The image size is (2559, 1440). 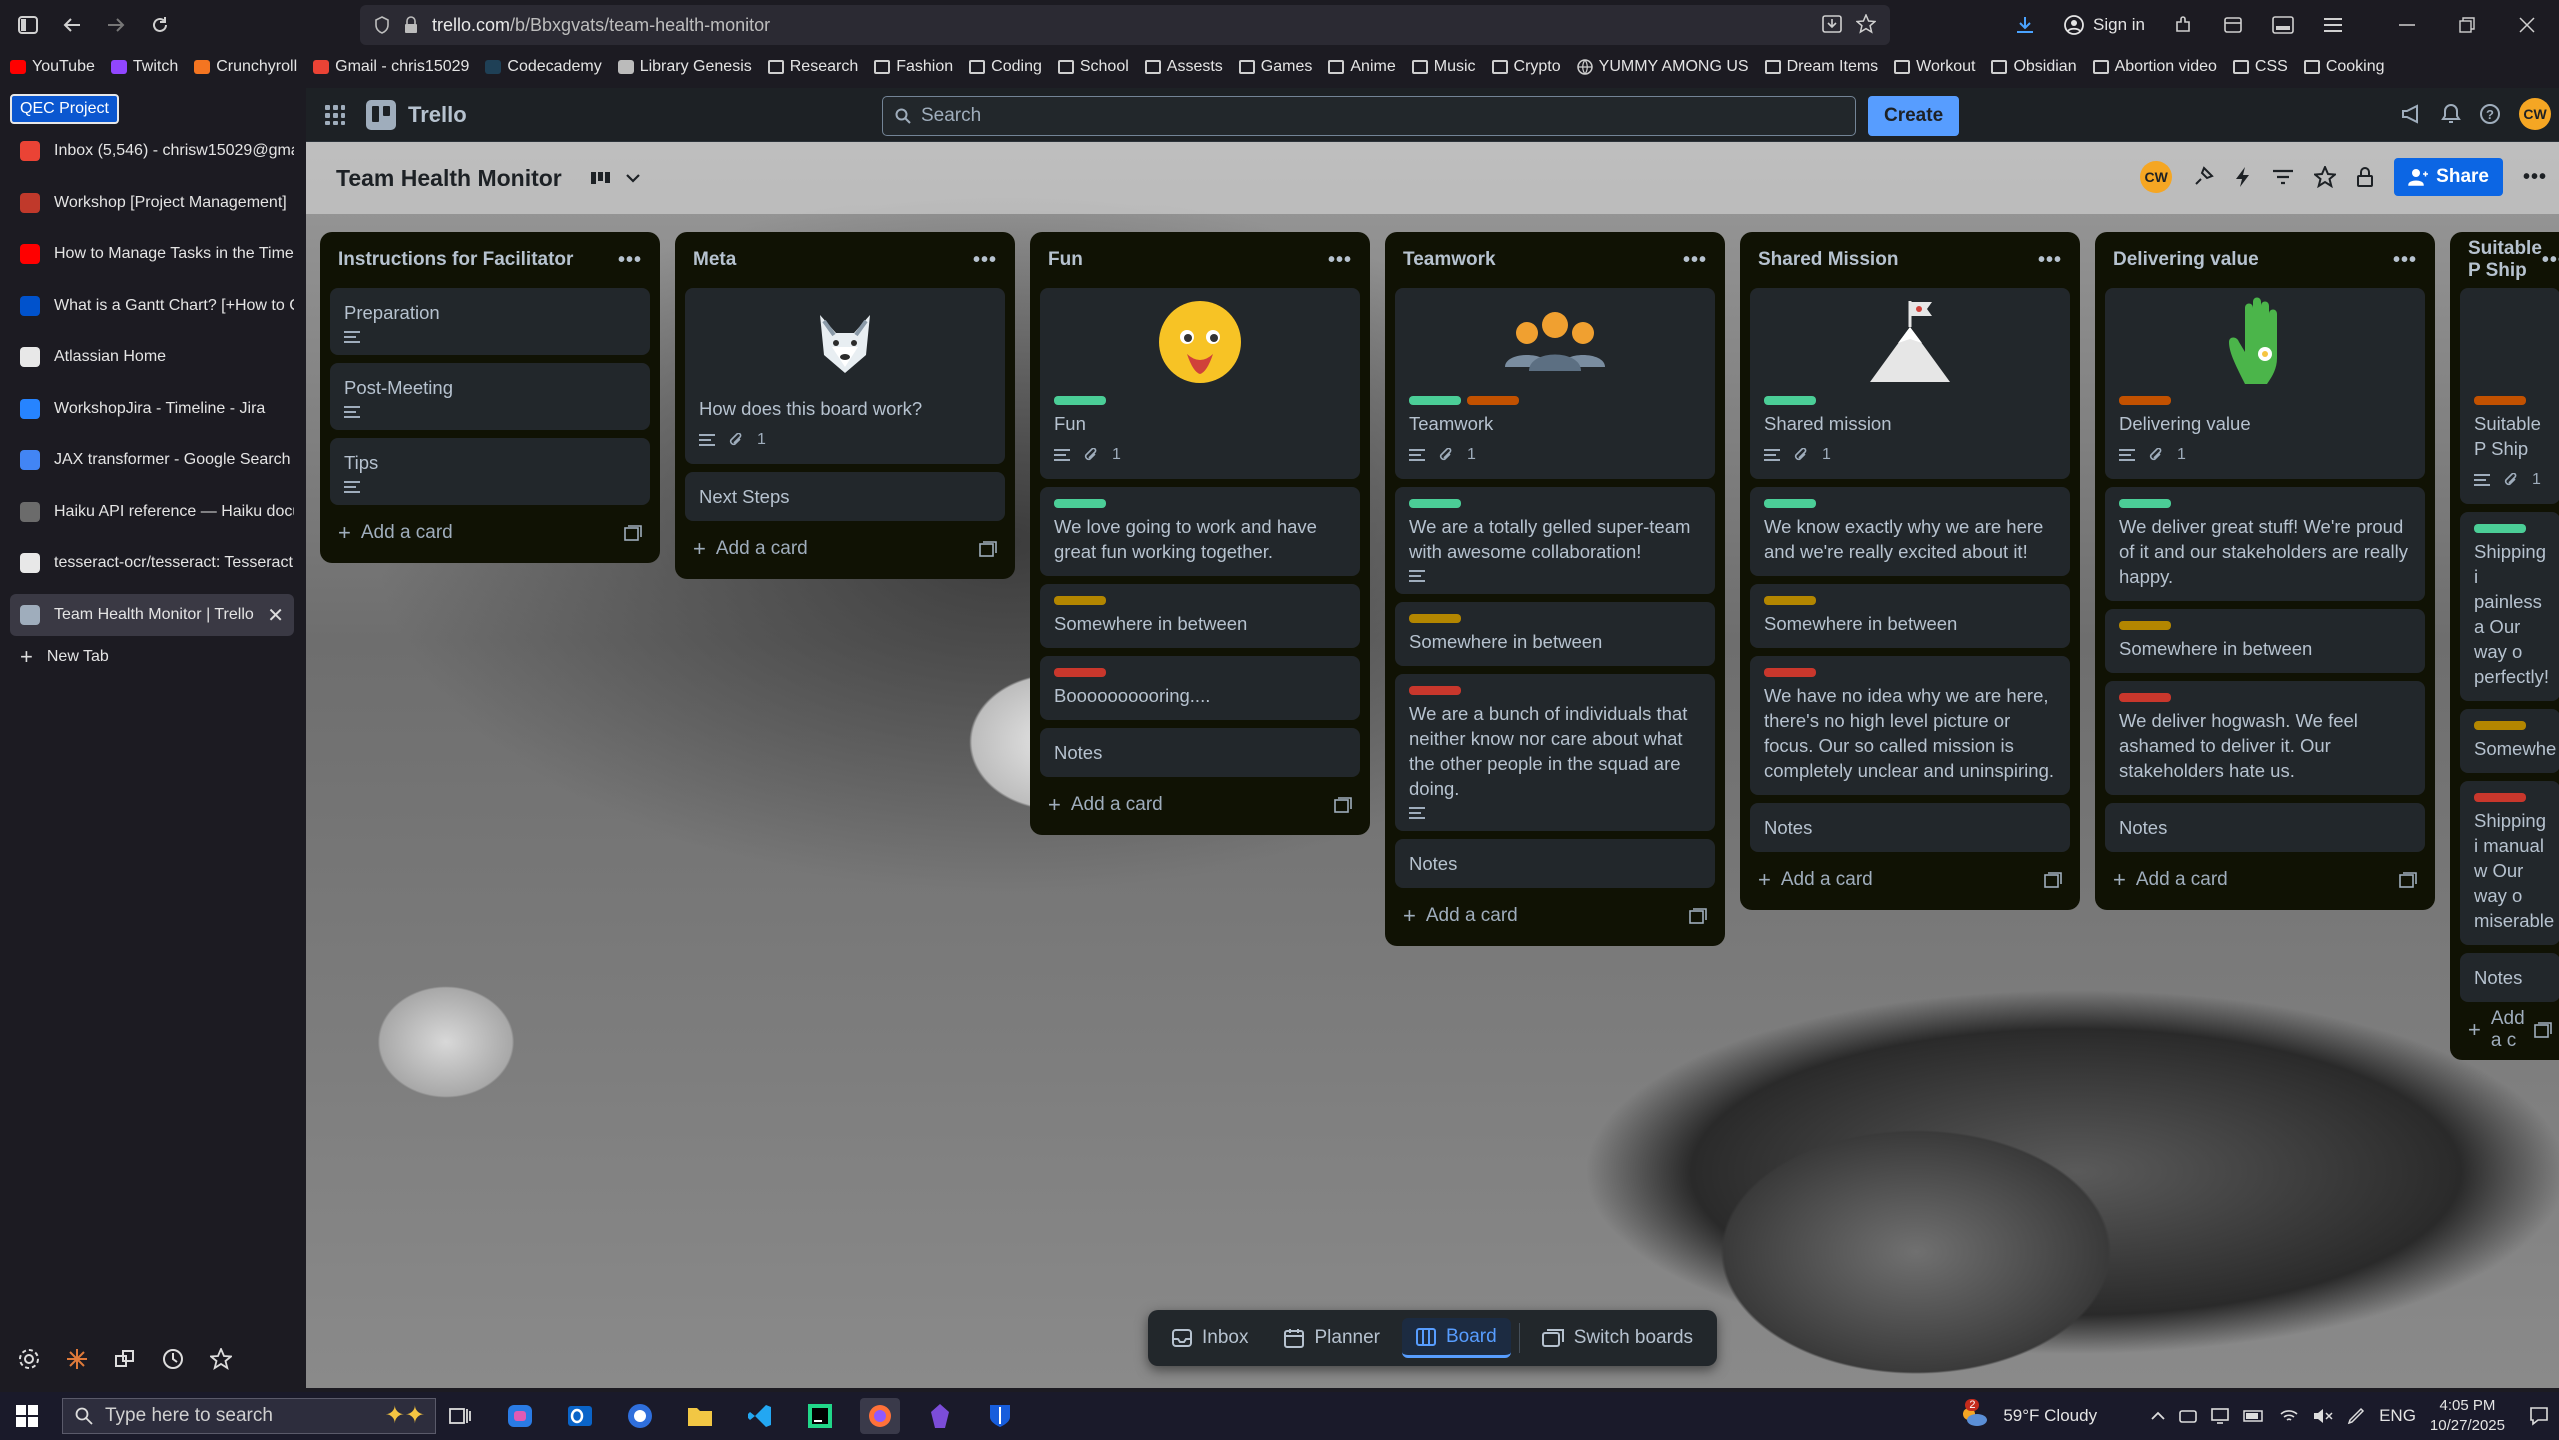 What do you see at coordinates (2025, 25) in the screenshot?
I see `downloads-icon` at bounding box center [2025, 25].